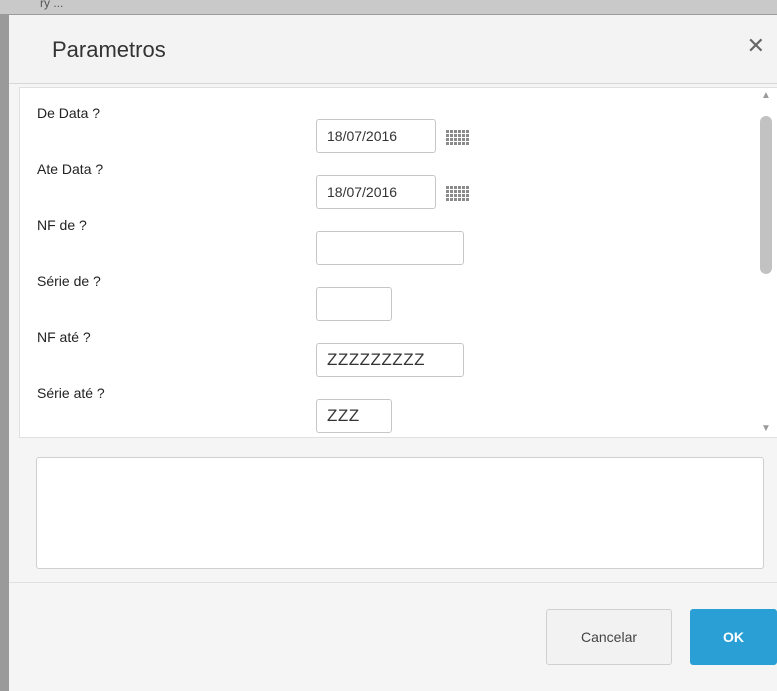 This screenshot has width=777, height=691. Describe the element at coordinates (393, 49) in the screenshot. I see `dialog-header: Parametros ✕` at that location.